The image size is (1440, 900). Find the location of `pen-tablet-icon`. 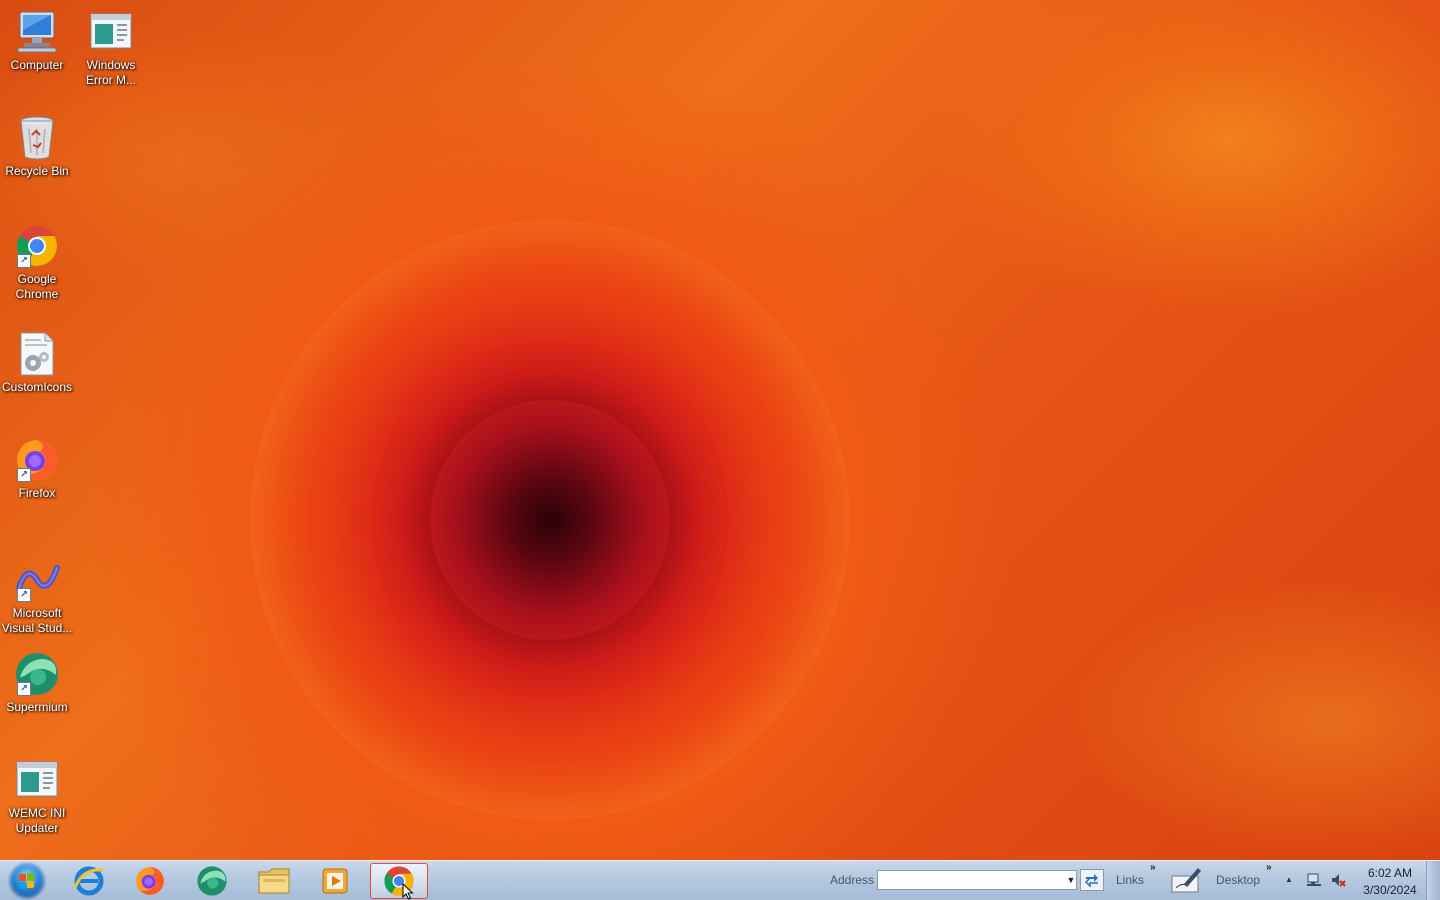

pen-tablet-icon is located at coordinates (1186, 880).